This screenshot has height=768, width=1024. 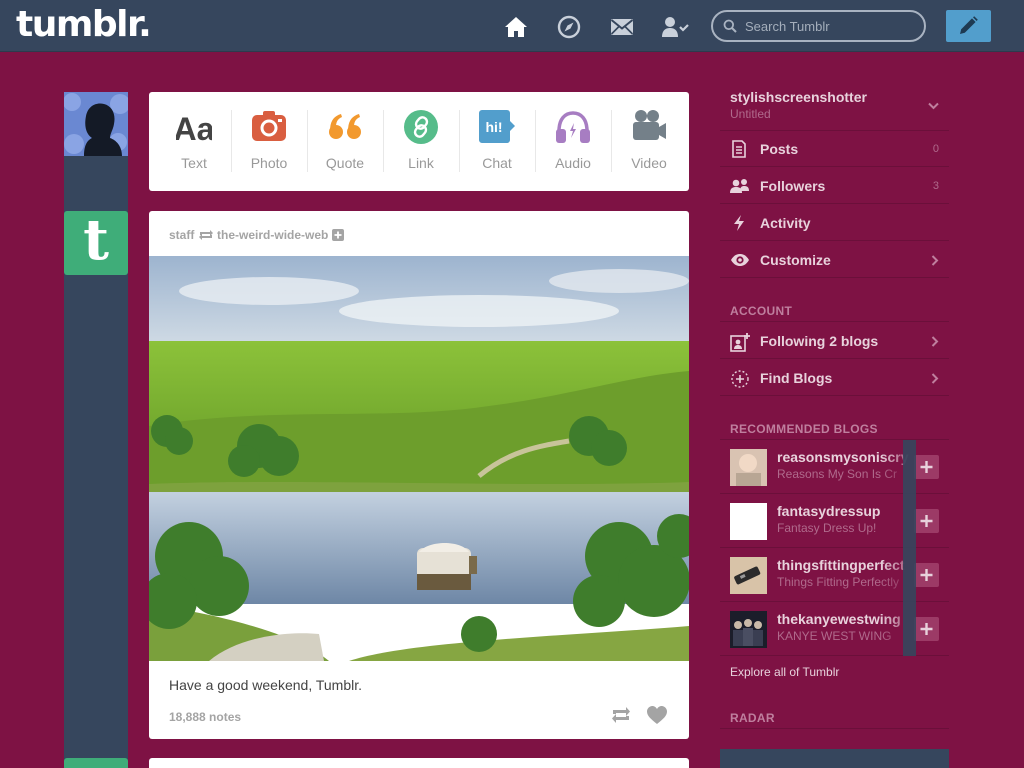 I want to click on find-blogs-icon, so click(x=740, y=379).